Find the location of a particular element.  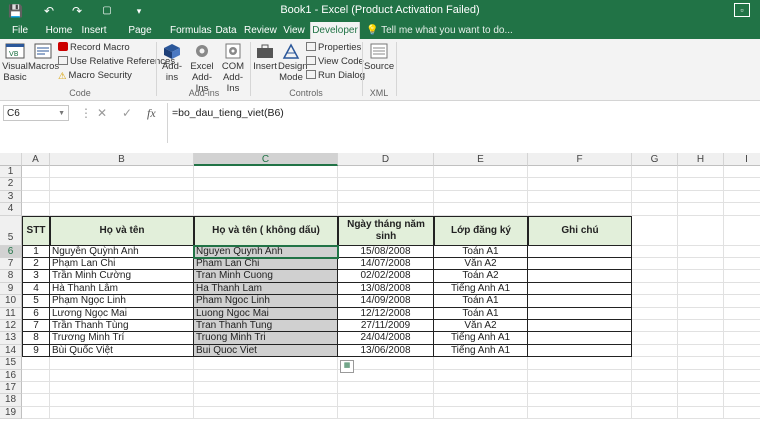

name-no-accent-cell: Pham Lan Chi is located at coordinates (266, 264).